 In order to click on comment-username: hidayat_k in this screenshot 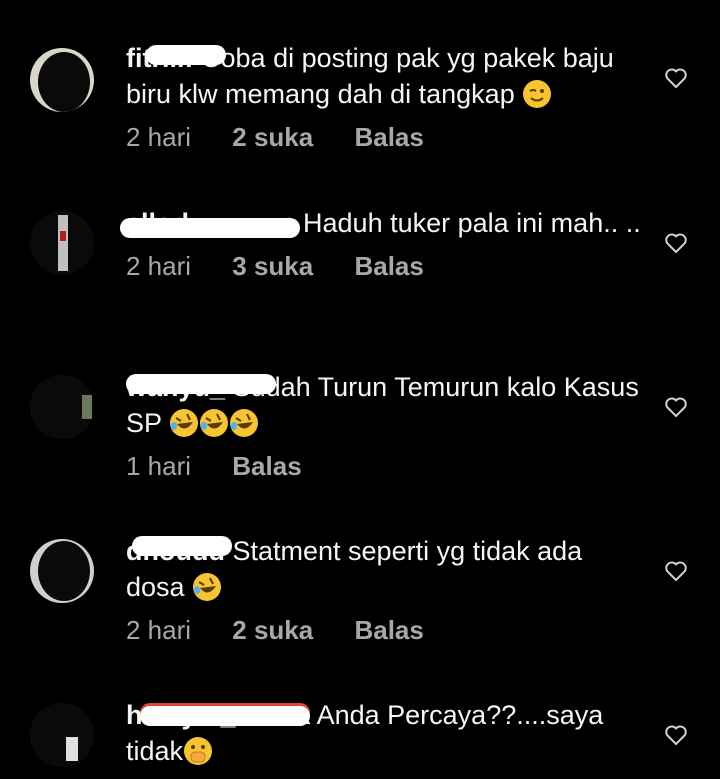, I will do `click(218, 715)`.